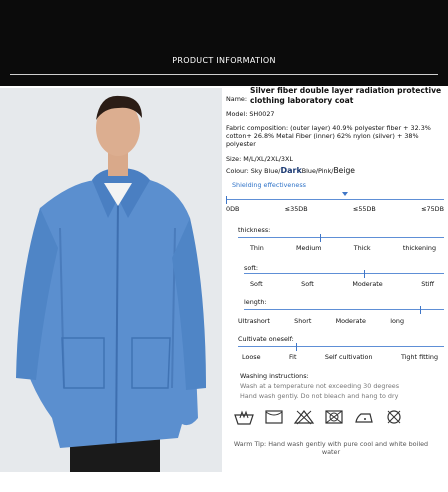 The width and height of the screenshot is (448, 492). I want to click on thickness-title: thickness:, so click(254, 230).